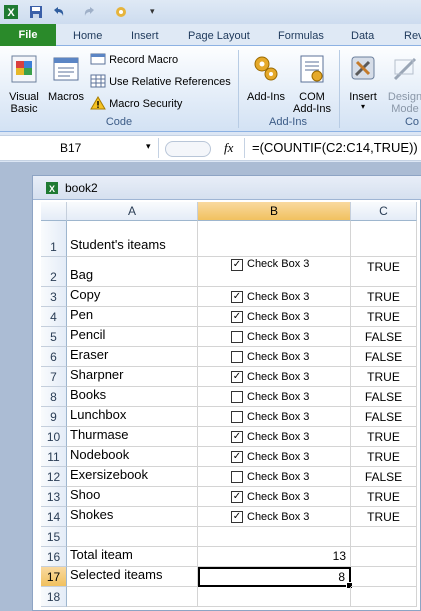  Describe the element at coordinates (275, 578) in the screenshot. I see `cell-b-selected: 8` at that location.